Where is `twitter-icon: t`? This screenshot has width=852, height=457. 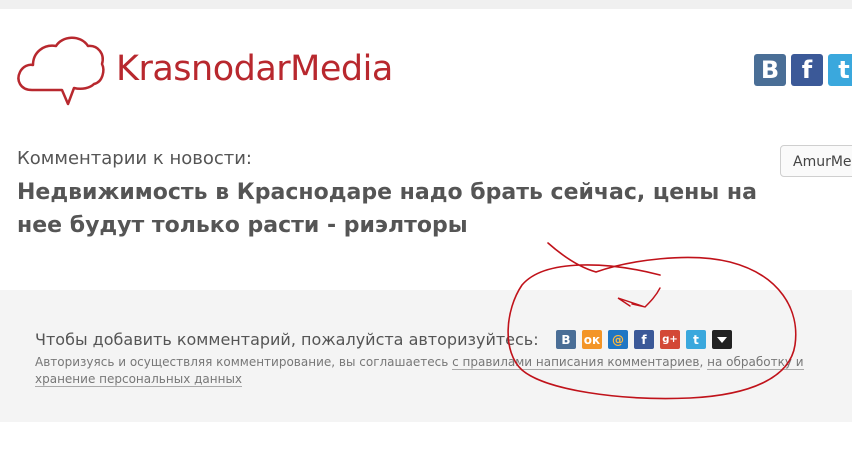
twitter-icon: t is located at coordinates (840, 70).